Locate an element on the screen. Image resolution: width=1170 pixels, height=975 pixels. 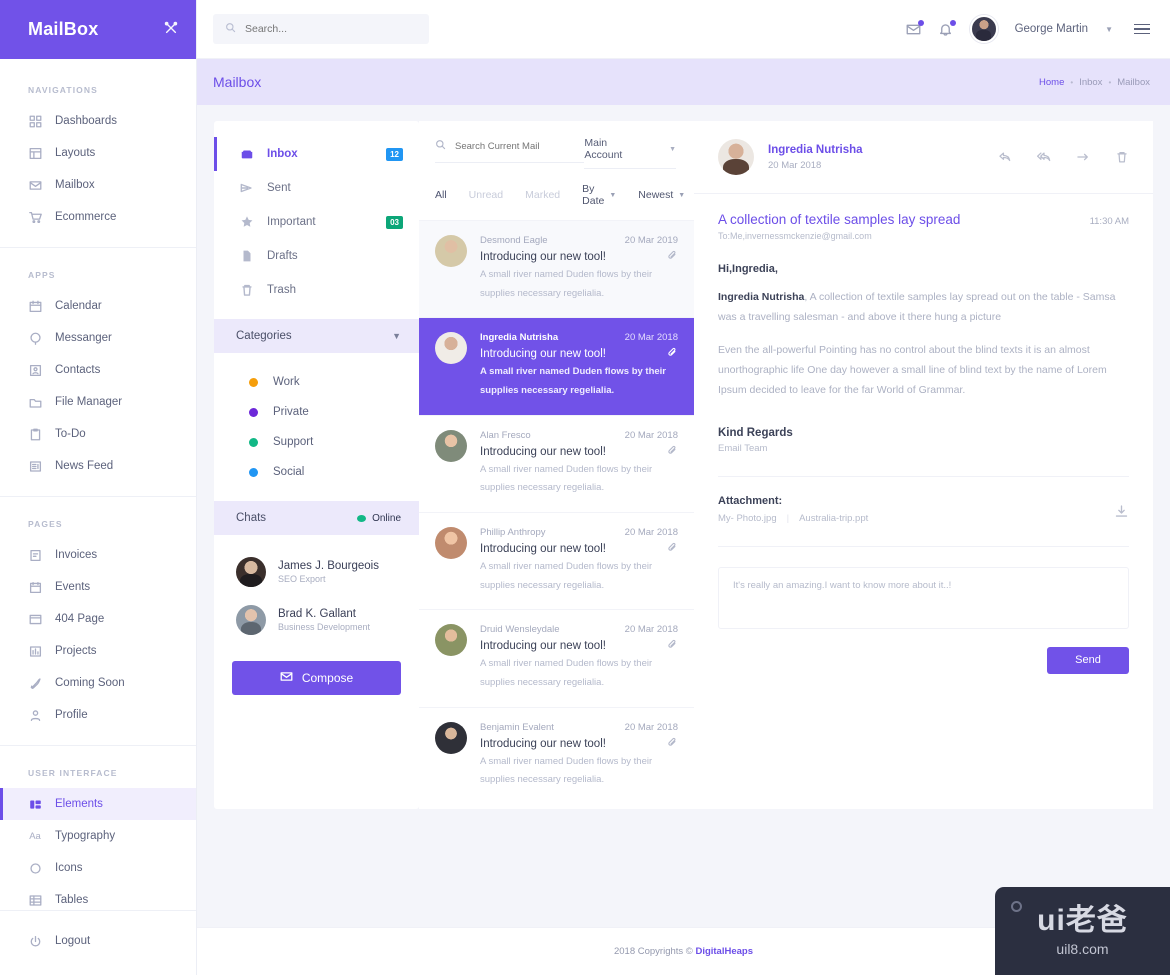
breadcrumb: Home • Inbox • Mailbox is located at coordinates (1094, 82).